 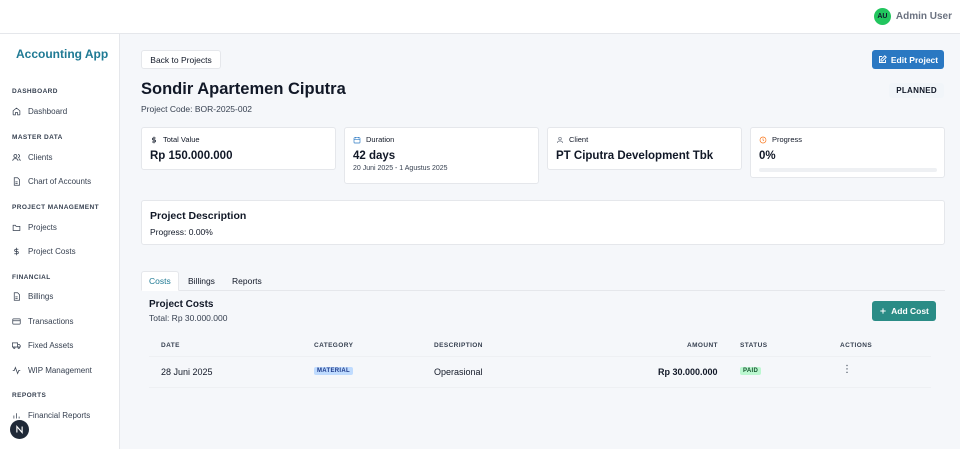 I want to click on sidebar-item-label: Transactions, so click(x=51, y=321).